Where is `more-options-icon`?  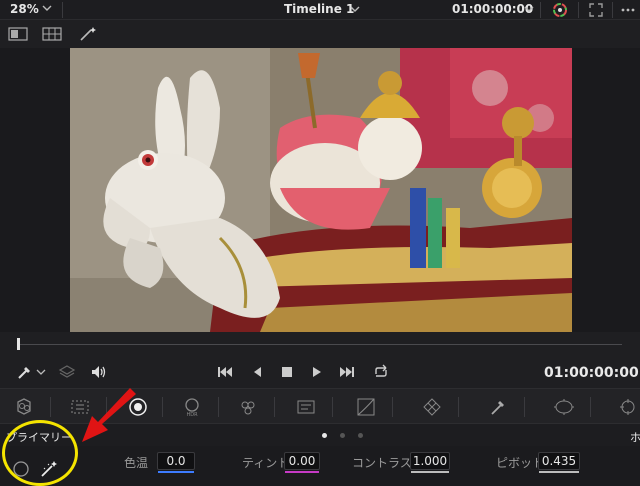
more-options-icon is located at coordinates (628, 10).